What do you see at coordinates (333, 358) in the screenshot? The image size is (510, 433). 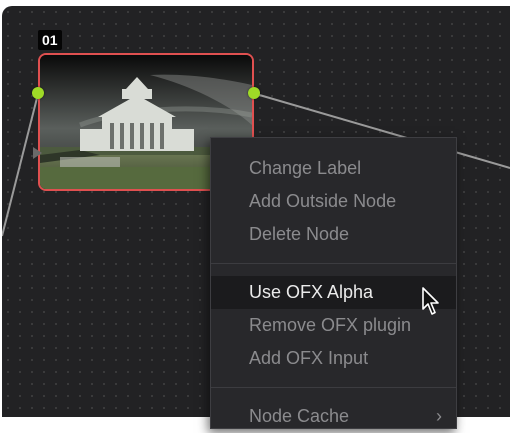 I see `menu-item-add-ofx-input: Add OFX Input` at bounding box center [333, 358].